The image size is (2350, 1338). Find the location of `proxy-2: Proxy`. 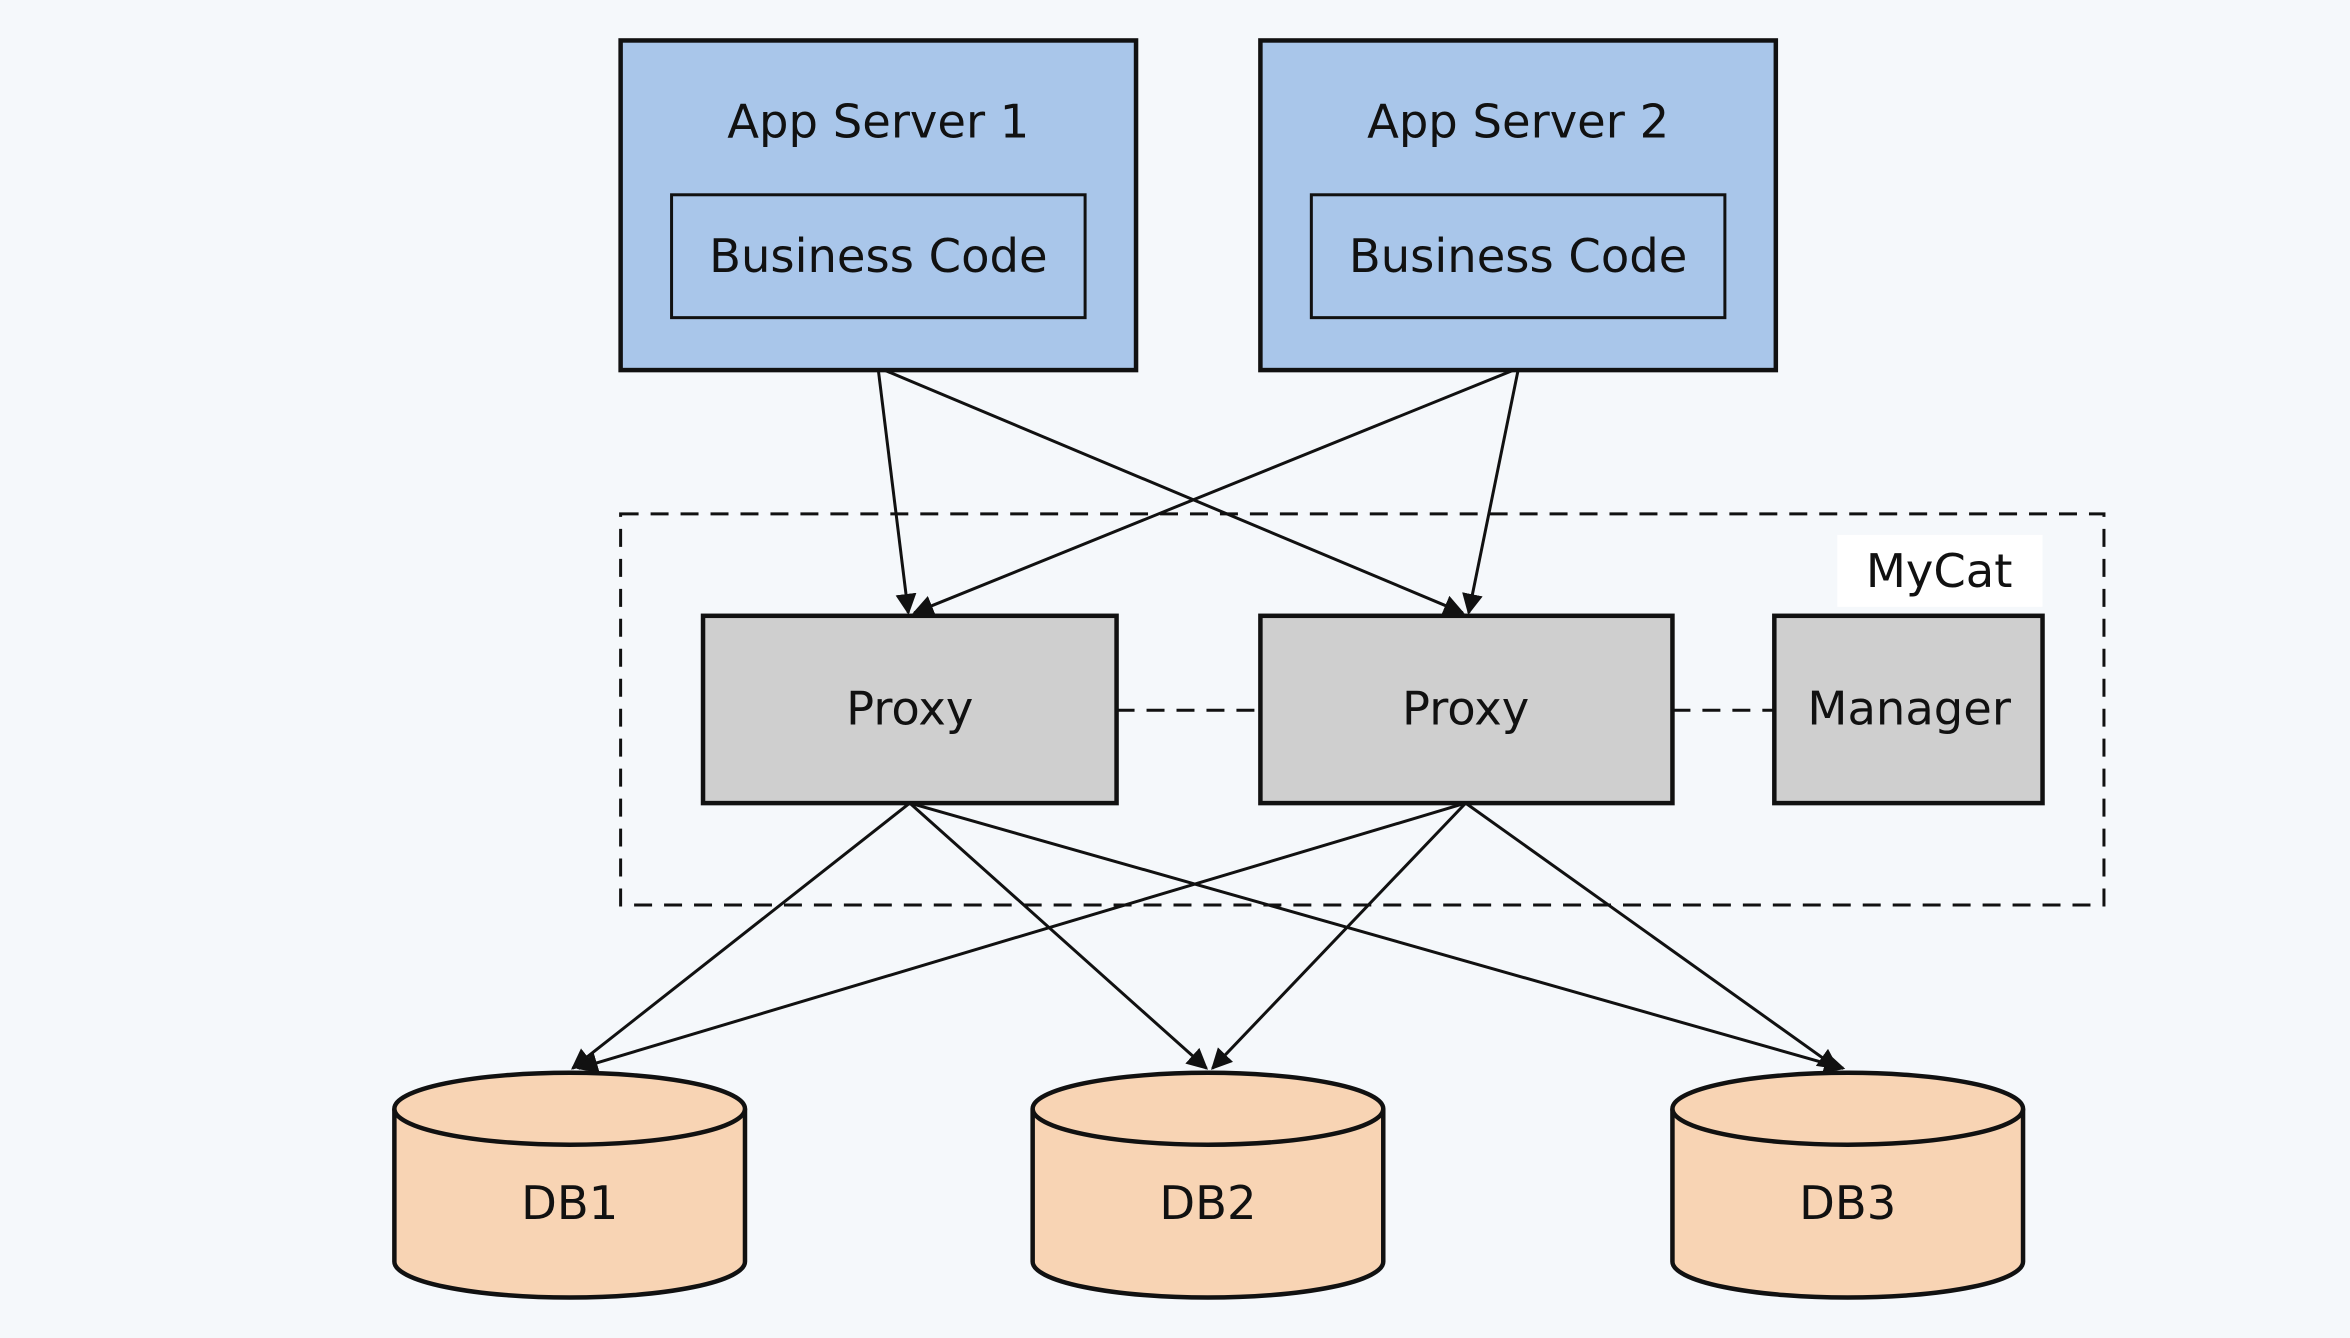

proxy-2: Proxy is located at coordinates (1466, 709).